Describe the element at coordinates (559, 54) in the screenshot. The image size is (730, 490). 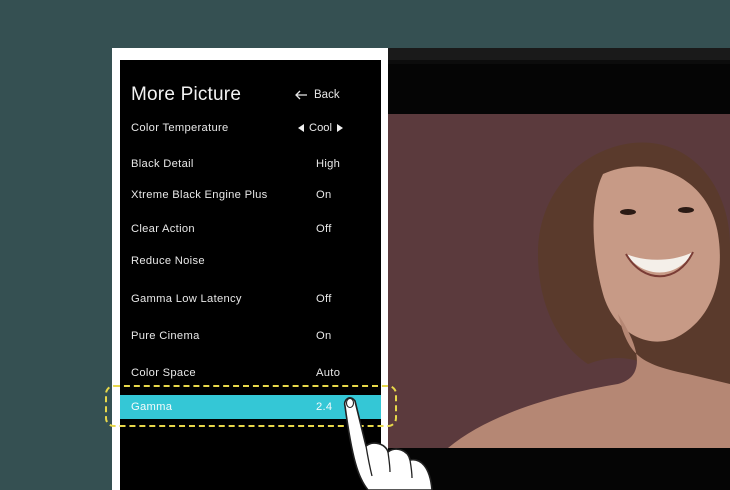
I see `tv-top-strip` at that location.